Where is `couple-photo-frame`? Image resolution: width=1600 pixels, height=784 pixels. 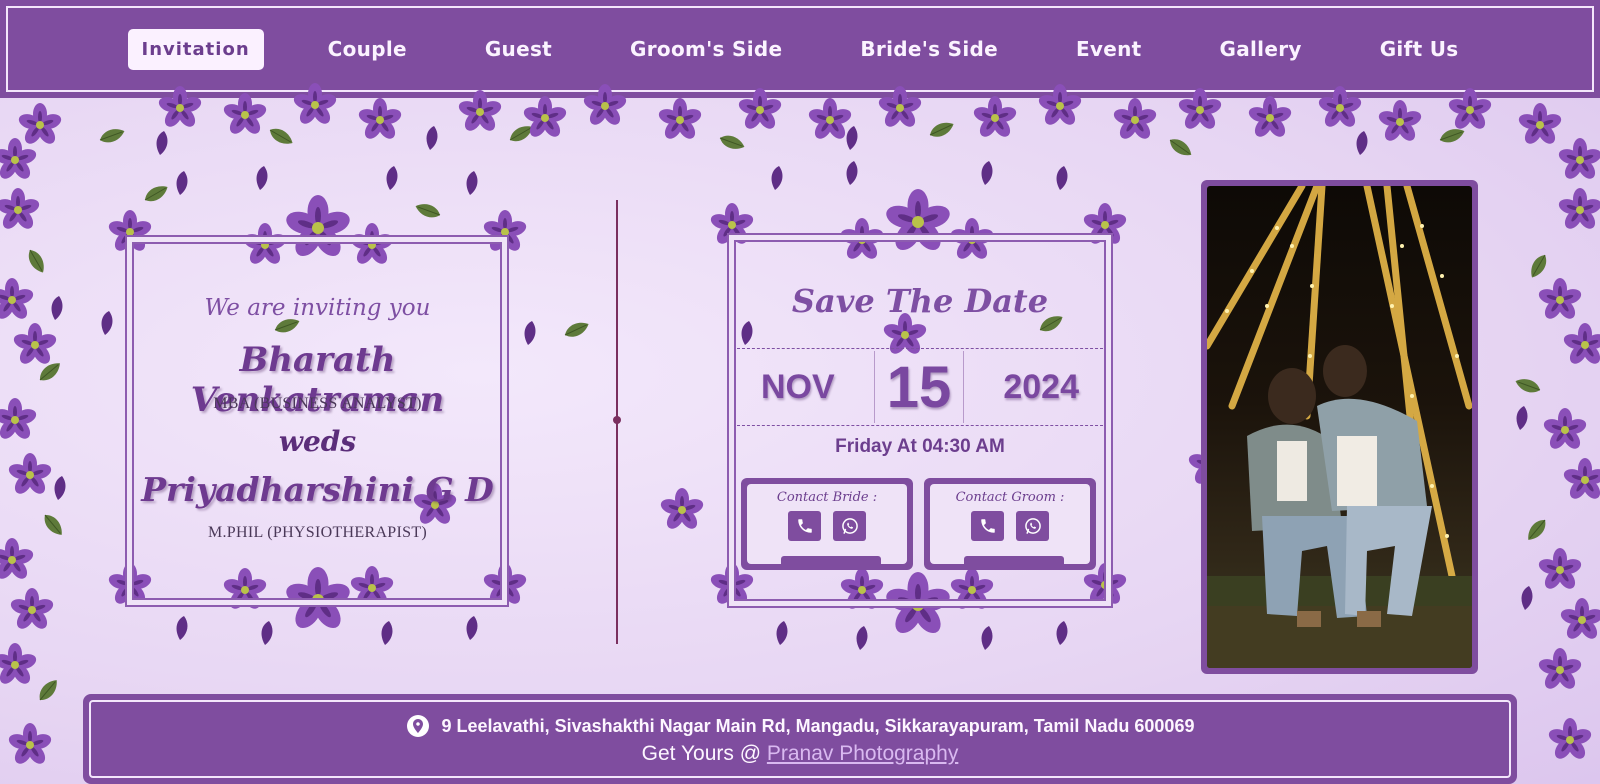
couple-photo-frame is located at coordinates (1339, 427).